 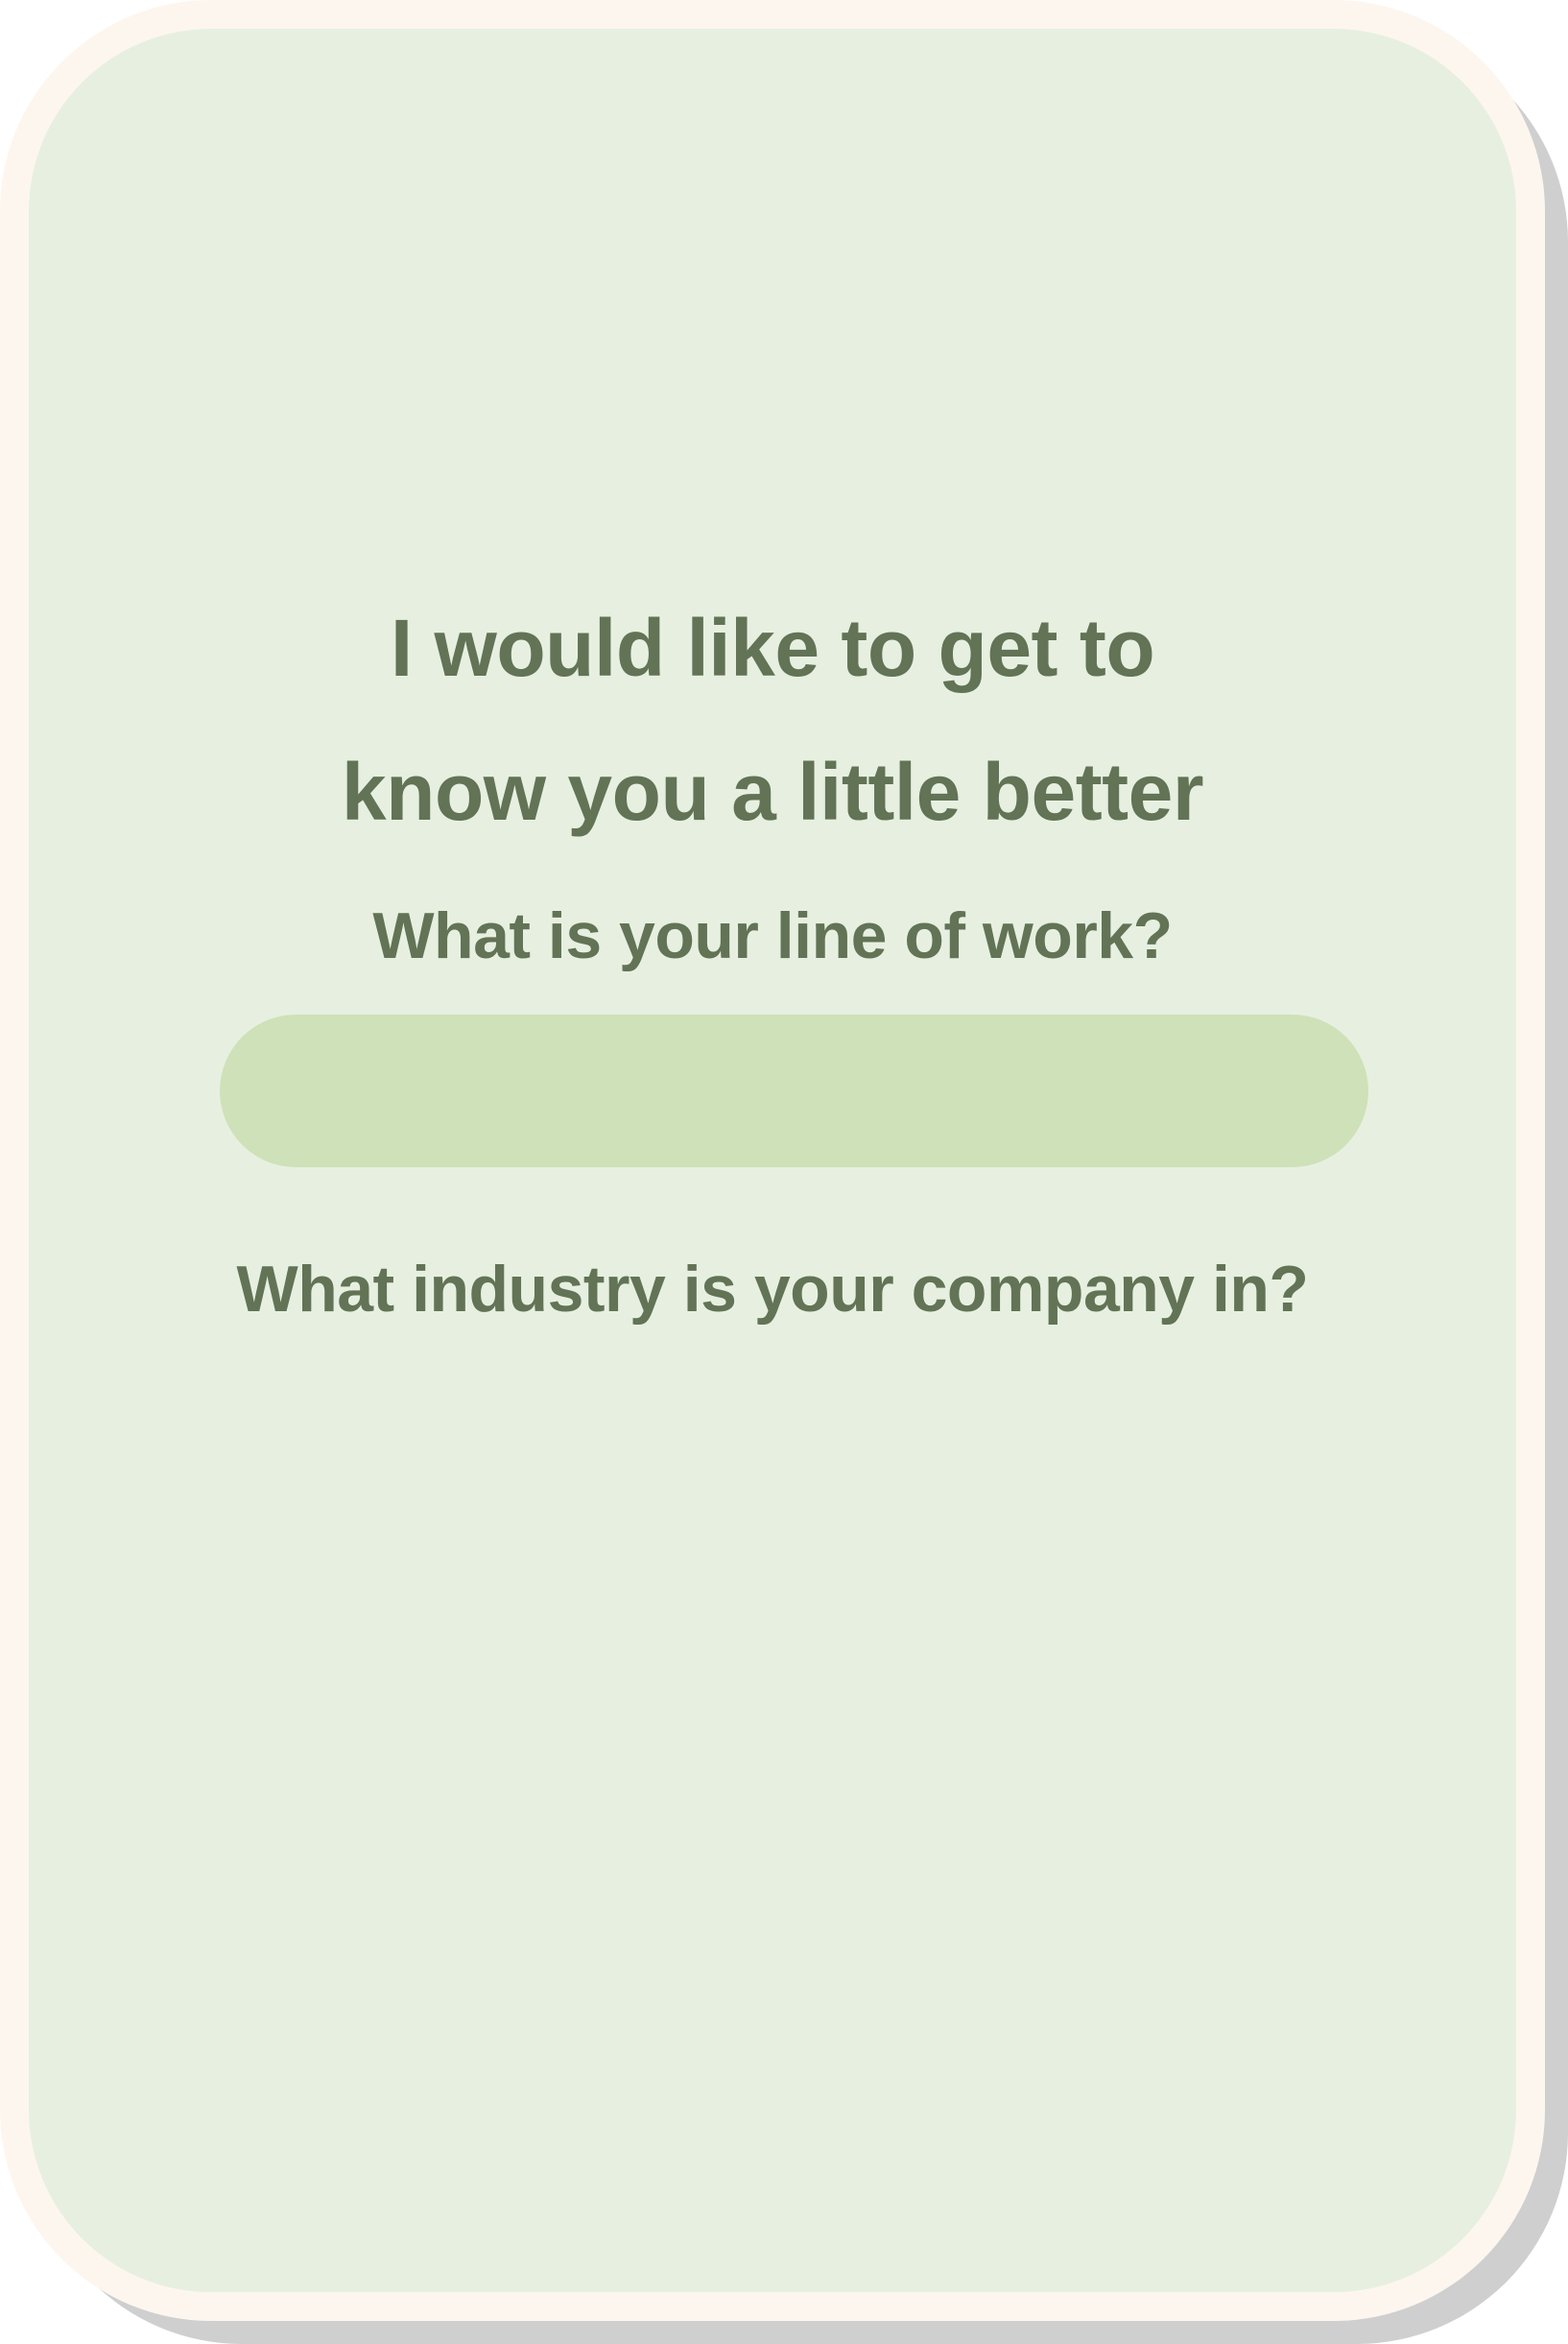 I want to click on line-of-work-question: What is your line of work?, so click(x=772, y=935).